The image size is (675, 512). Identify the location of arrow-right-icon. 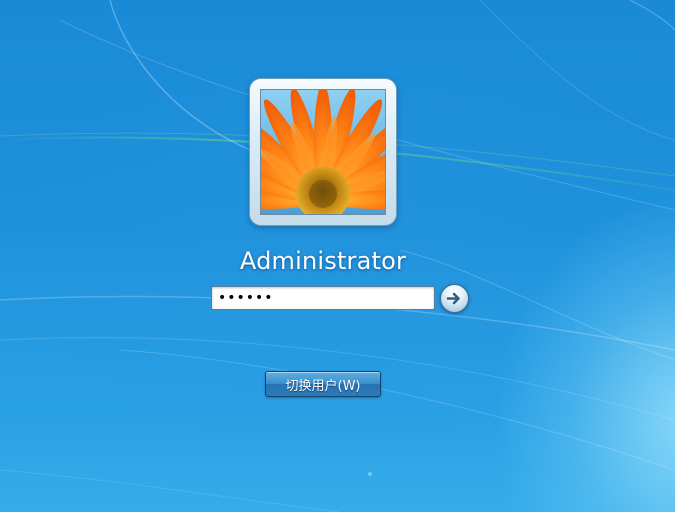
(453, 298).